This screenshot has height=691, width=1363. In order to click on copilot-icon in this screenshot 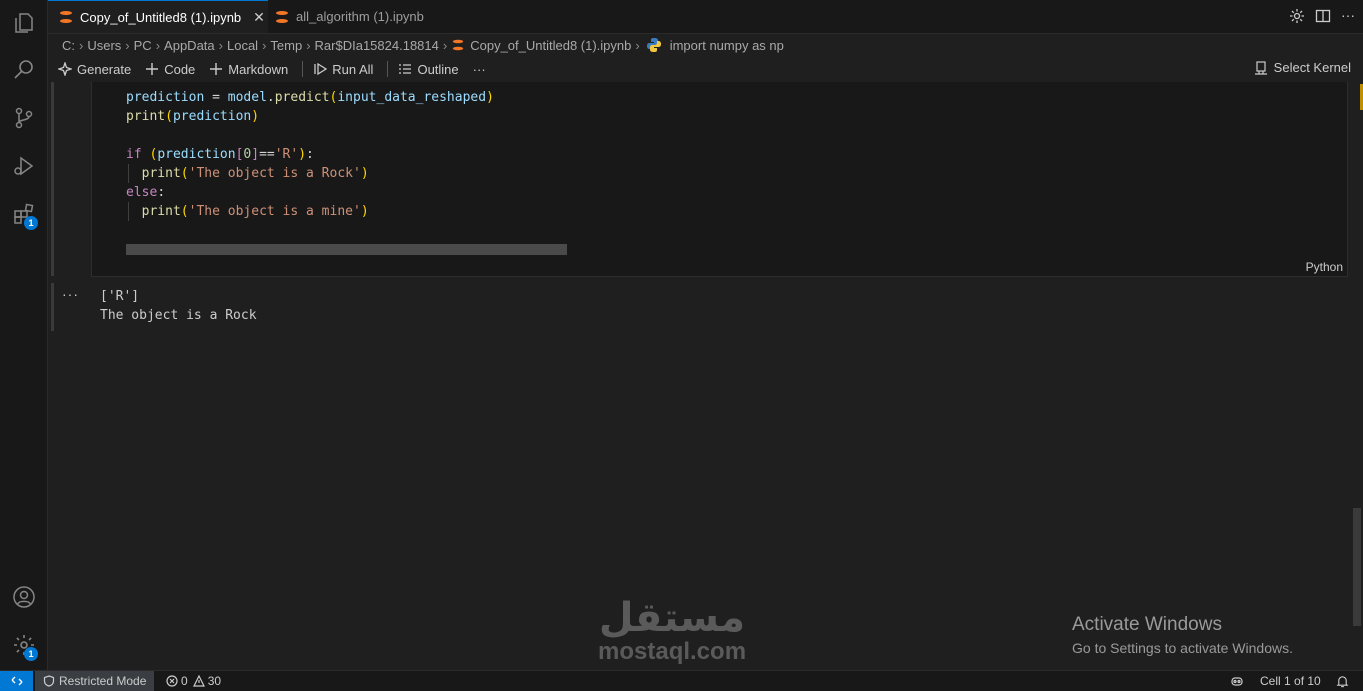, I will do `click(1237, 681)`.